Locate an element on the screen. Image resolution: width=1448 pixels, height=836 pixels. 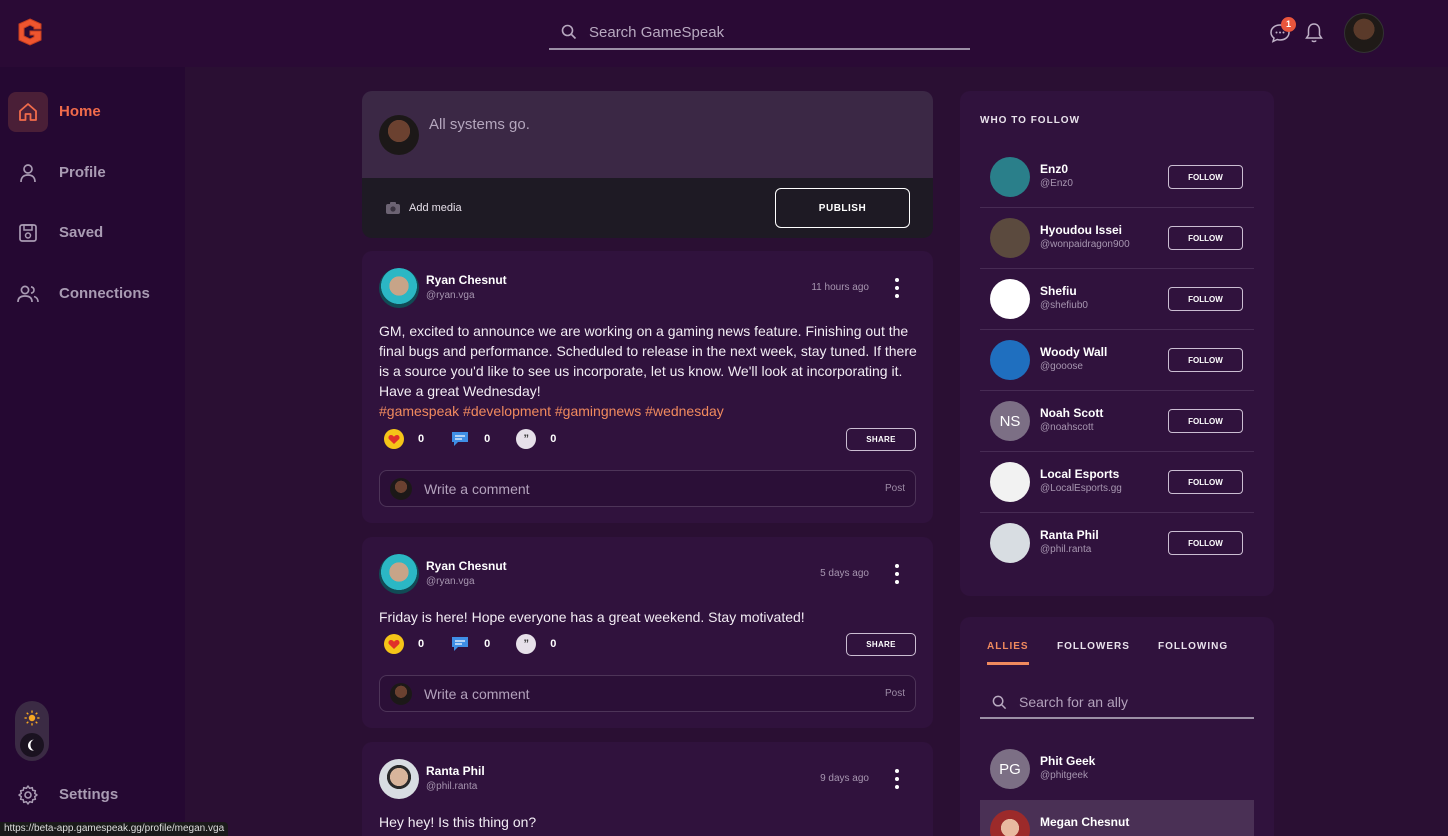
sidebar-item-profile: Profile is located at coordinates (93, 173).